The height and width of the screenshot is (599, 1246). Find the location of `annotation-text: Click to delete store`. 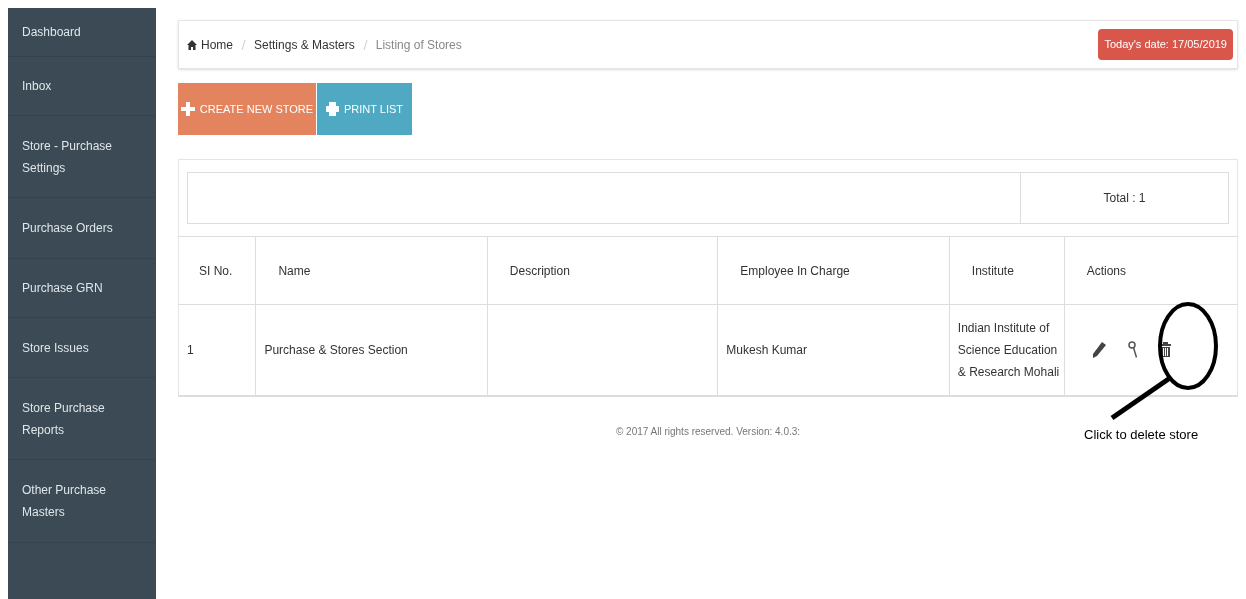

annotation-text: Click to delete store is located at coordinates (1141, 435).